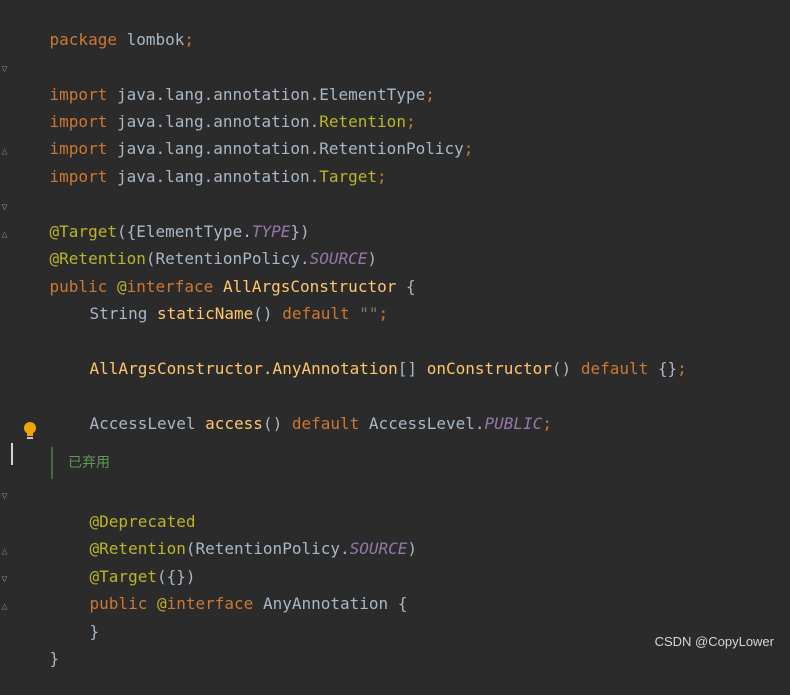  What do you see at coordinates (12, 454) in the screenshot?
I see `text-caret` at bounding box center [12, 454].